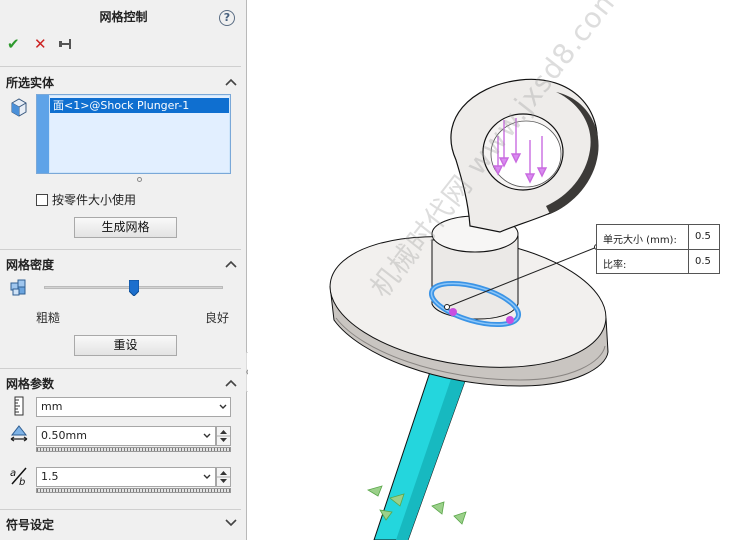  I want to click on callout-row-ratio: 比率: 0.5, so click(659, 262).